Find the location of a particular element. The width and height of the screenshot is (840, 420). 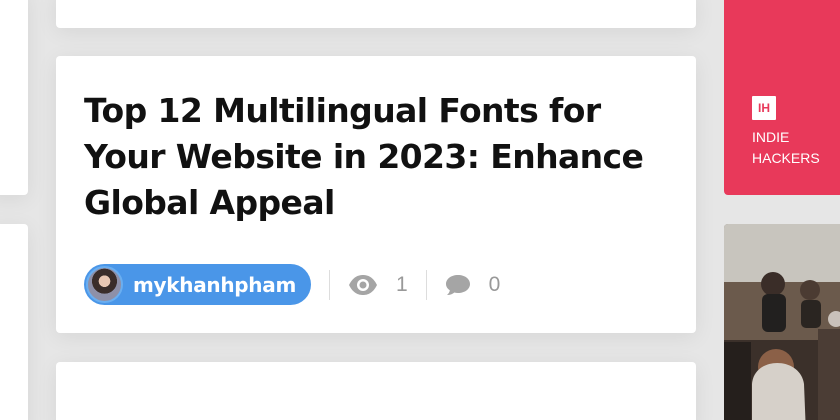

sidebar-photo is located at coordinates (782, 322).